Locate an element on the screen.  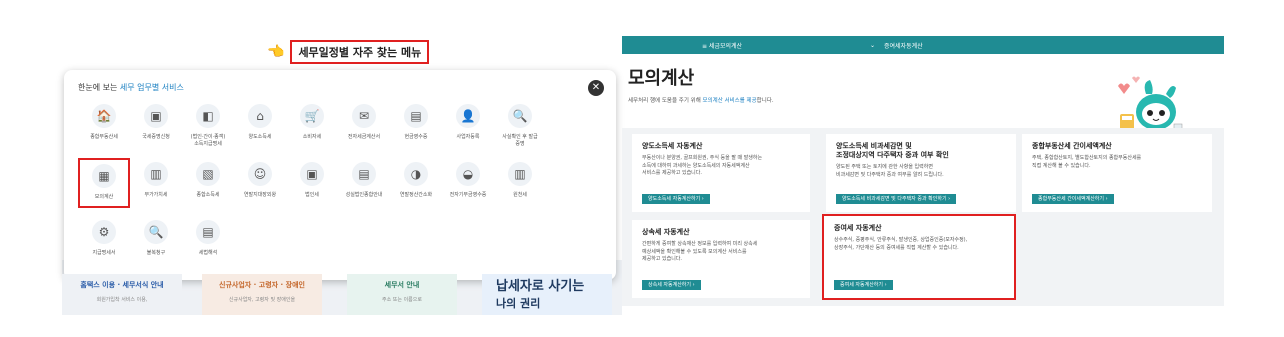
service-item-comprehensive-income-tax: ▧ 종합소득세 is located at coordinates (208, 183).